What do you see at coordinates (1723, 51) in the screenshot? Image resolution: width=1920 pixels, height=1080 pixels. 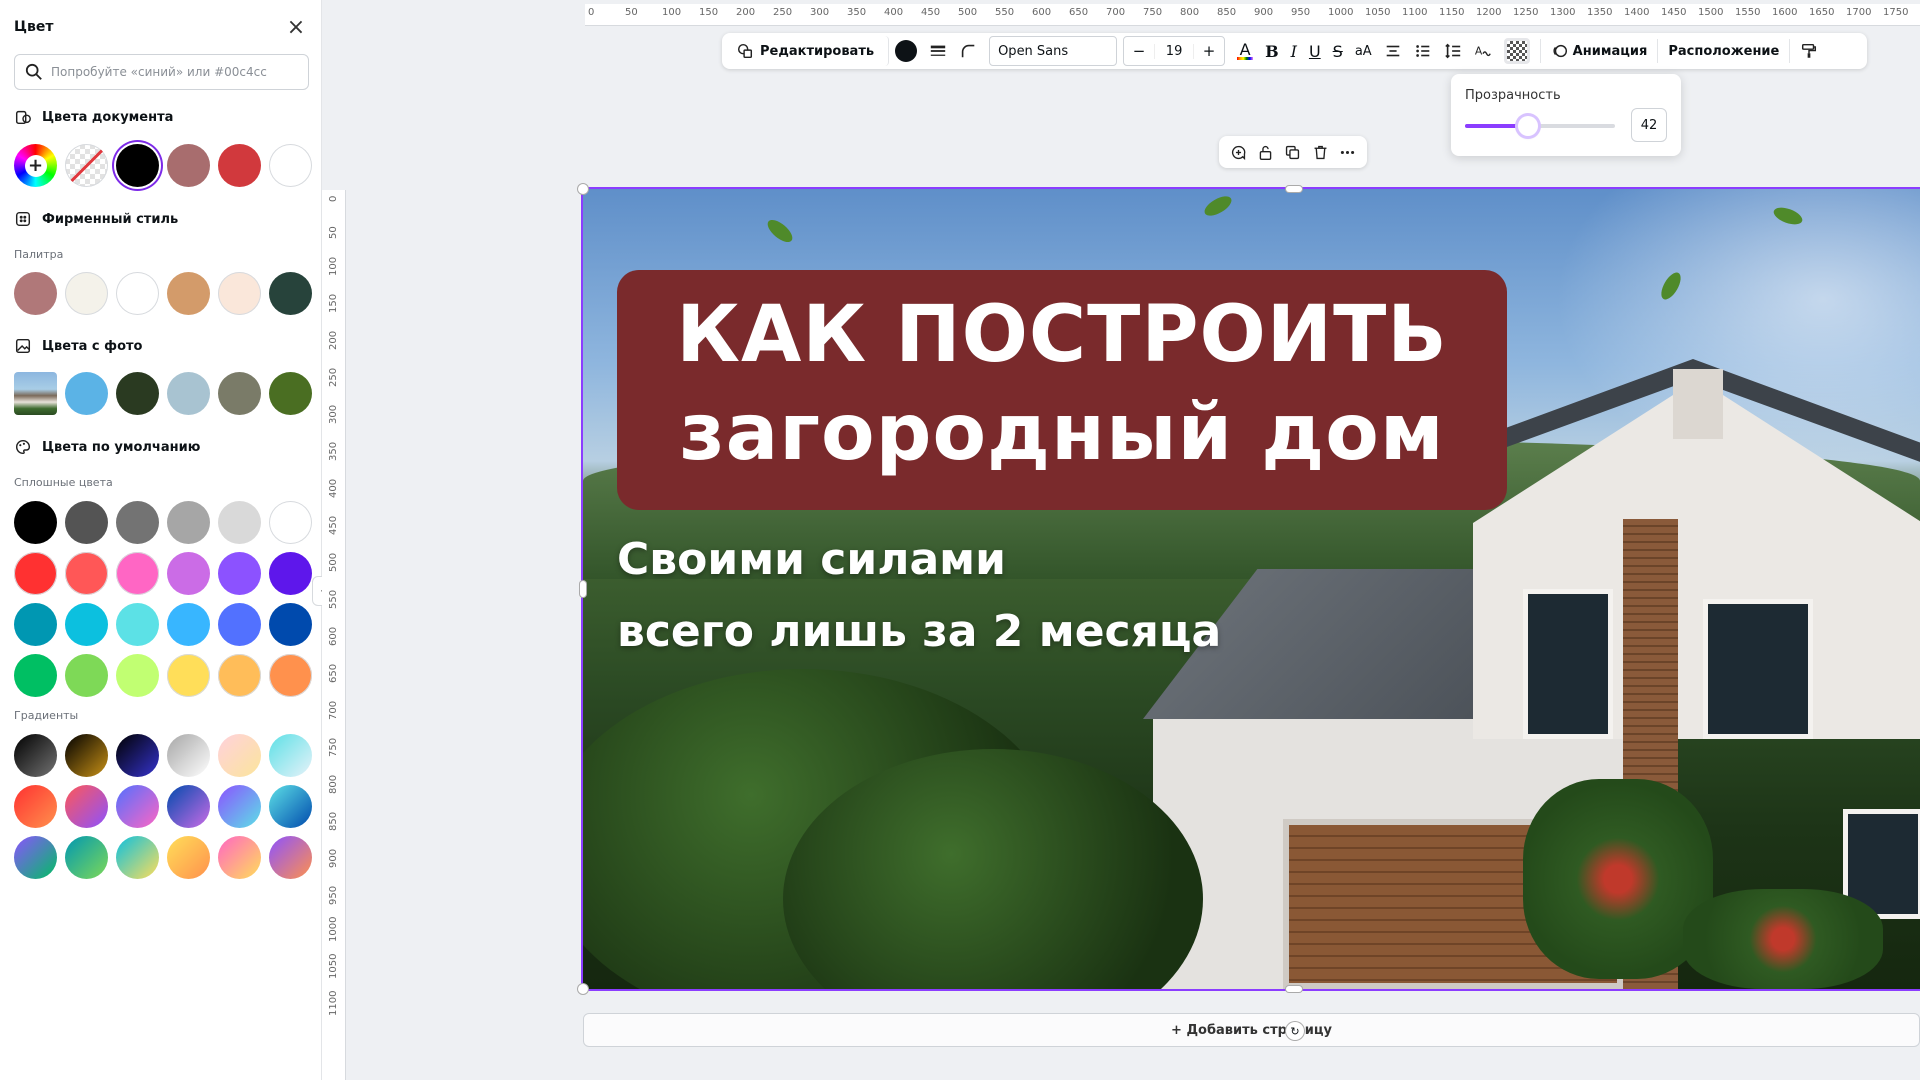 I see `position-button: Расположение` at bounding box center [1723, 51].